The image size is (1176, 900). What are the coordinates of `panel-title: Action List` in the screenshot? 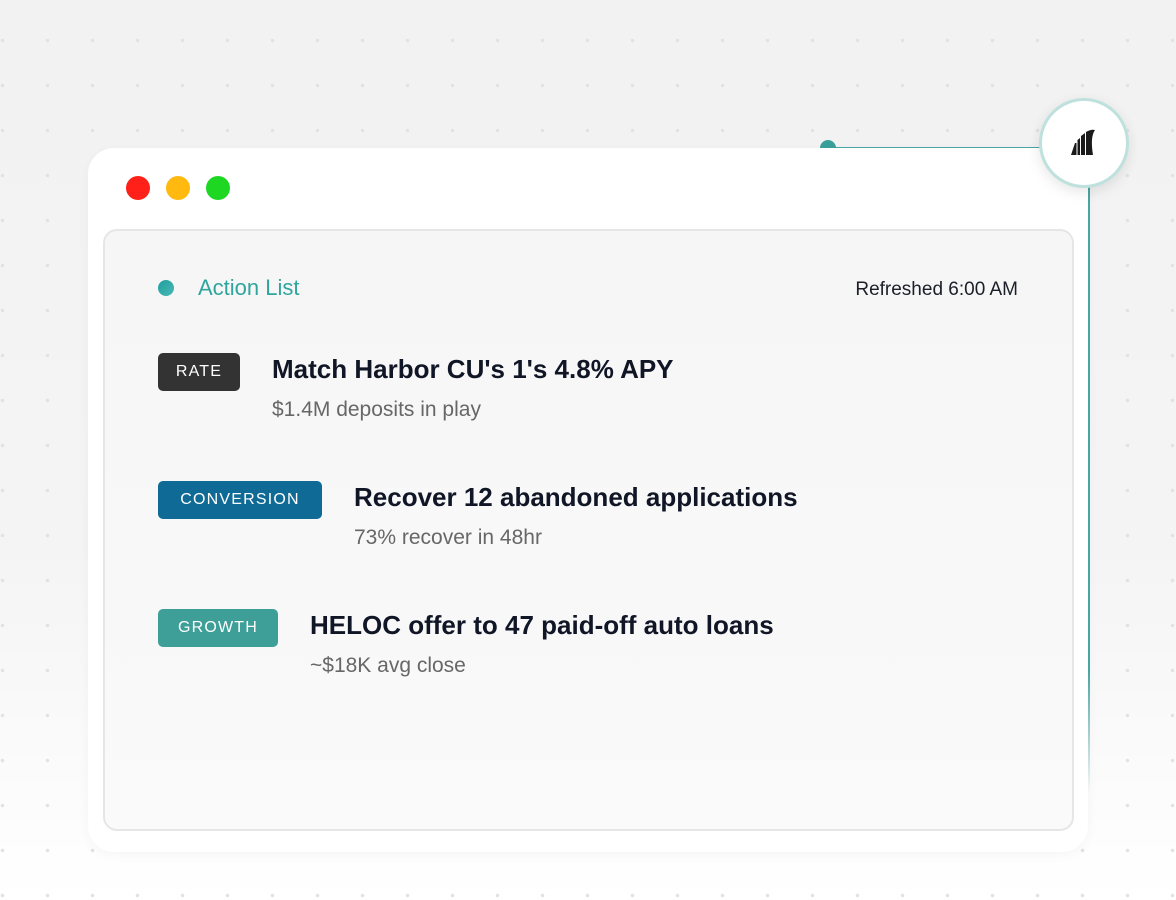 It's located at (249, 287).